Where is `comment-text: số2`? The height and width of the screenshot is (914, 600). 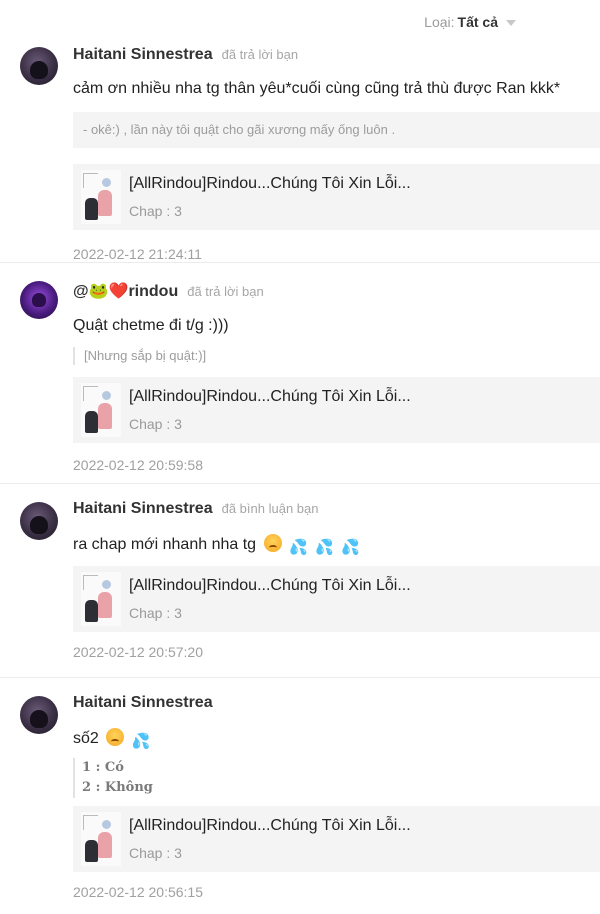 comment-text: số2 is located at coordinates (86, 738).